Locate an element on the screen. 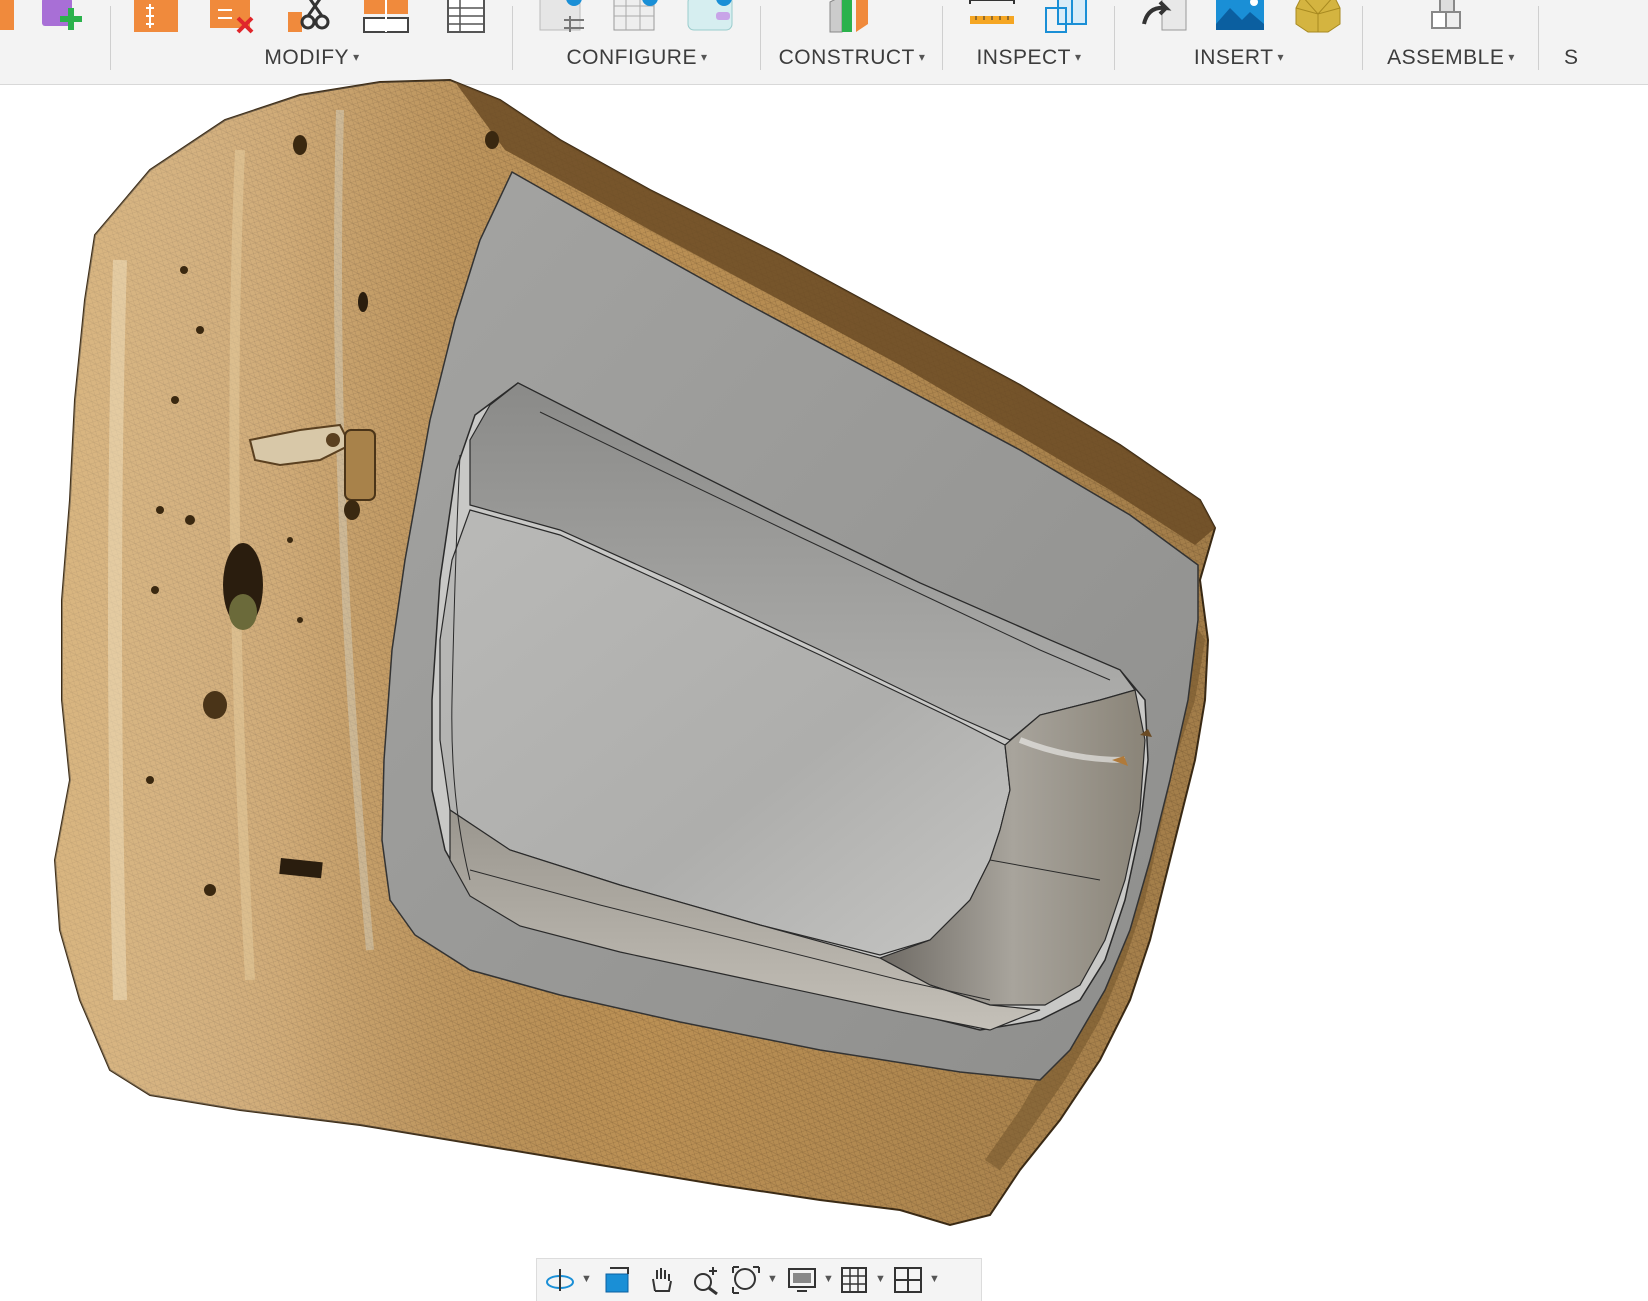 This screenshot has width=1648, height=1301. rib-highlight is located at coordinates (117, 630).